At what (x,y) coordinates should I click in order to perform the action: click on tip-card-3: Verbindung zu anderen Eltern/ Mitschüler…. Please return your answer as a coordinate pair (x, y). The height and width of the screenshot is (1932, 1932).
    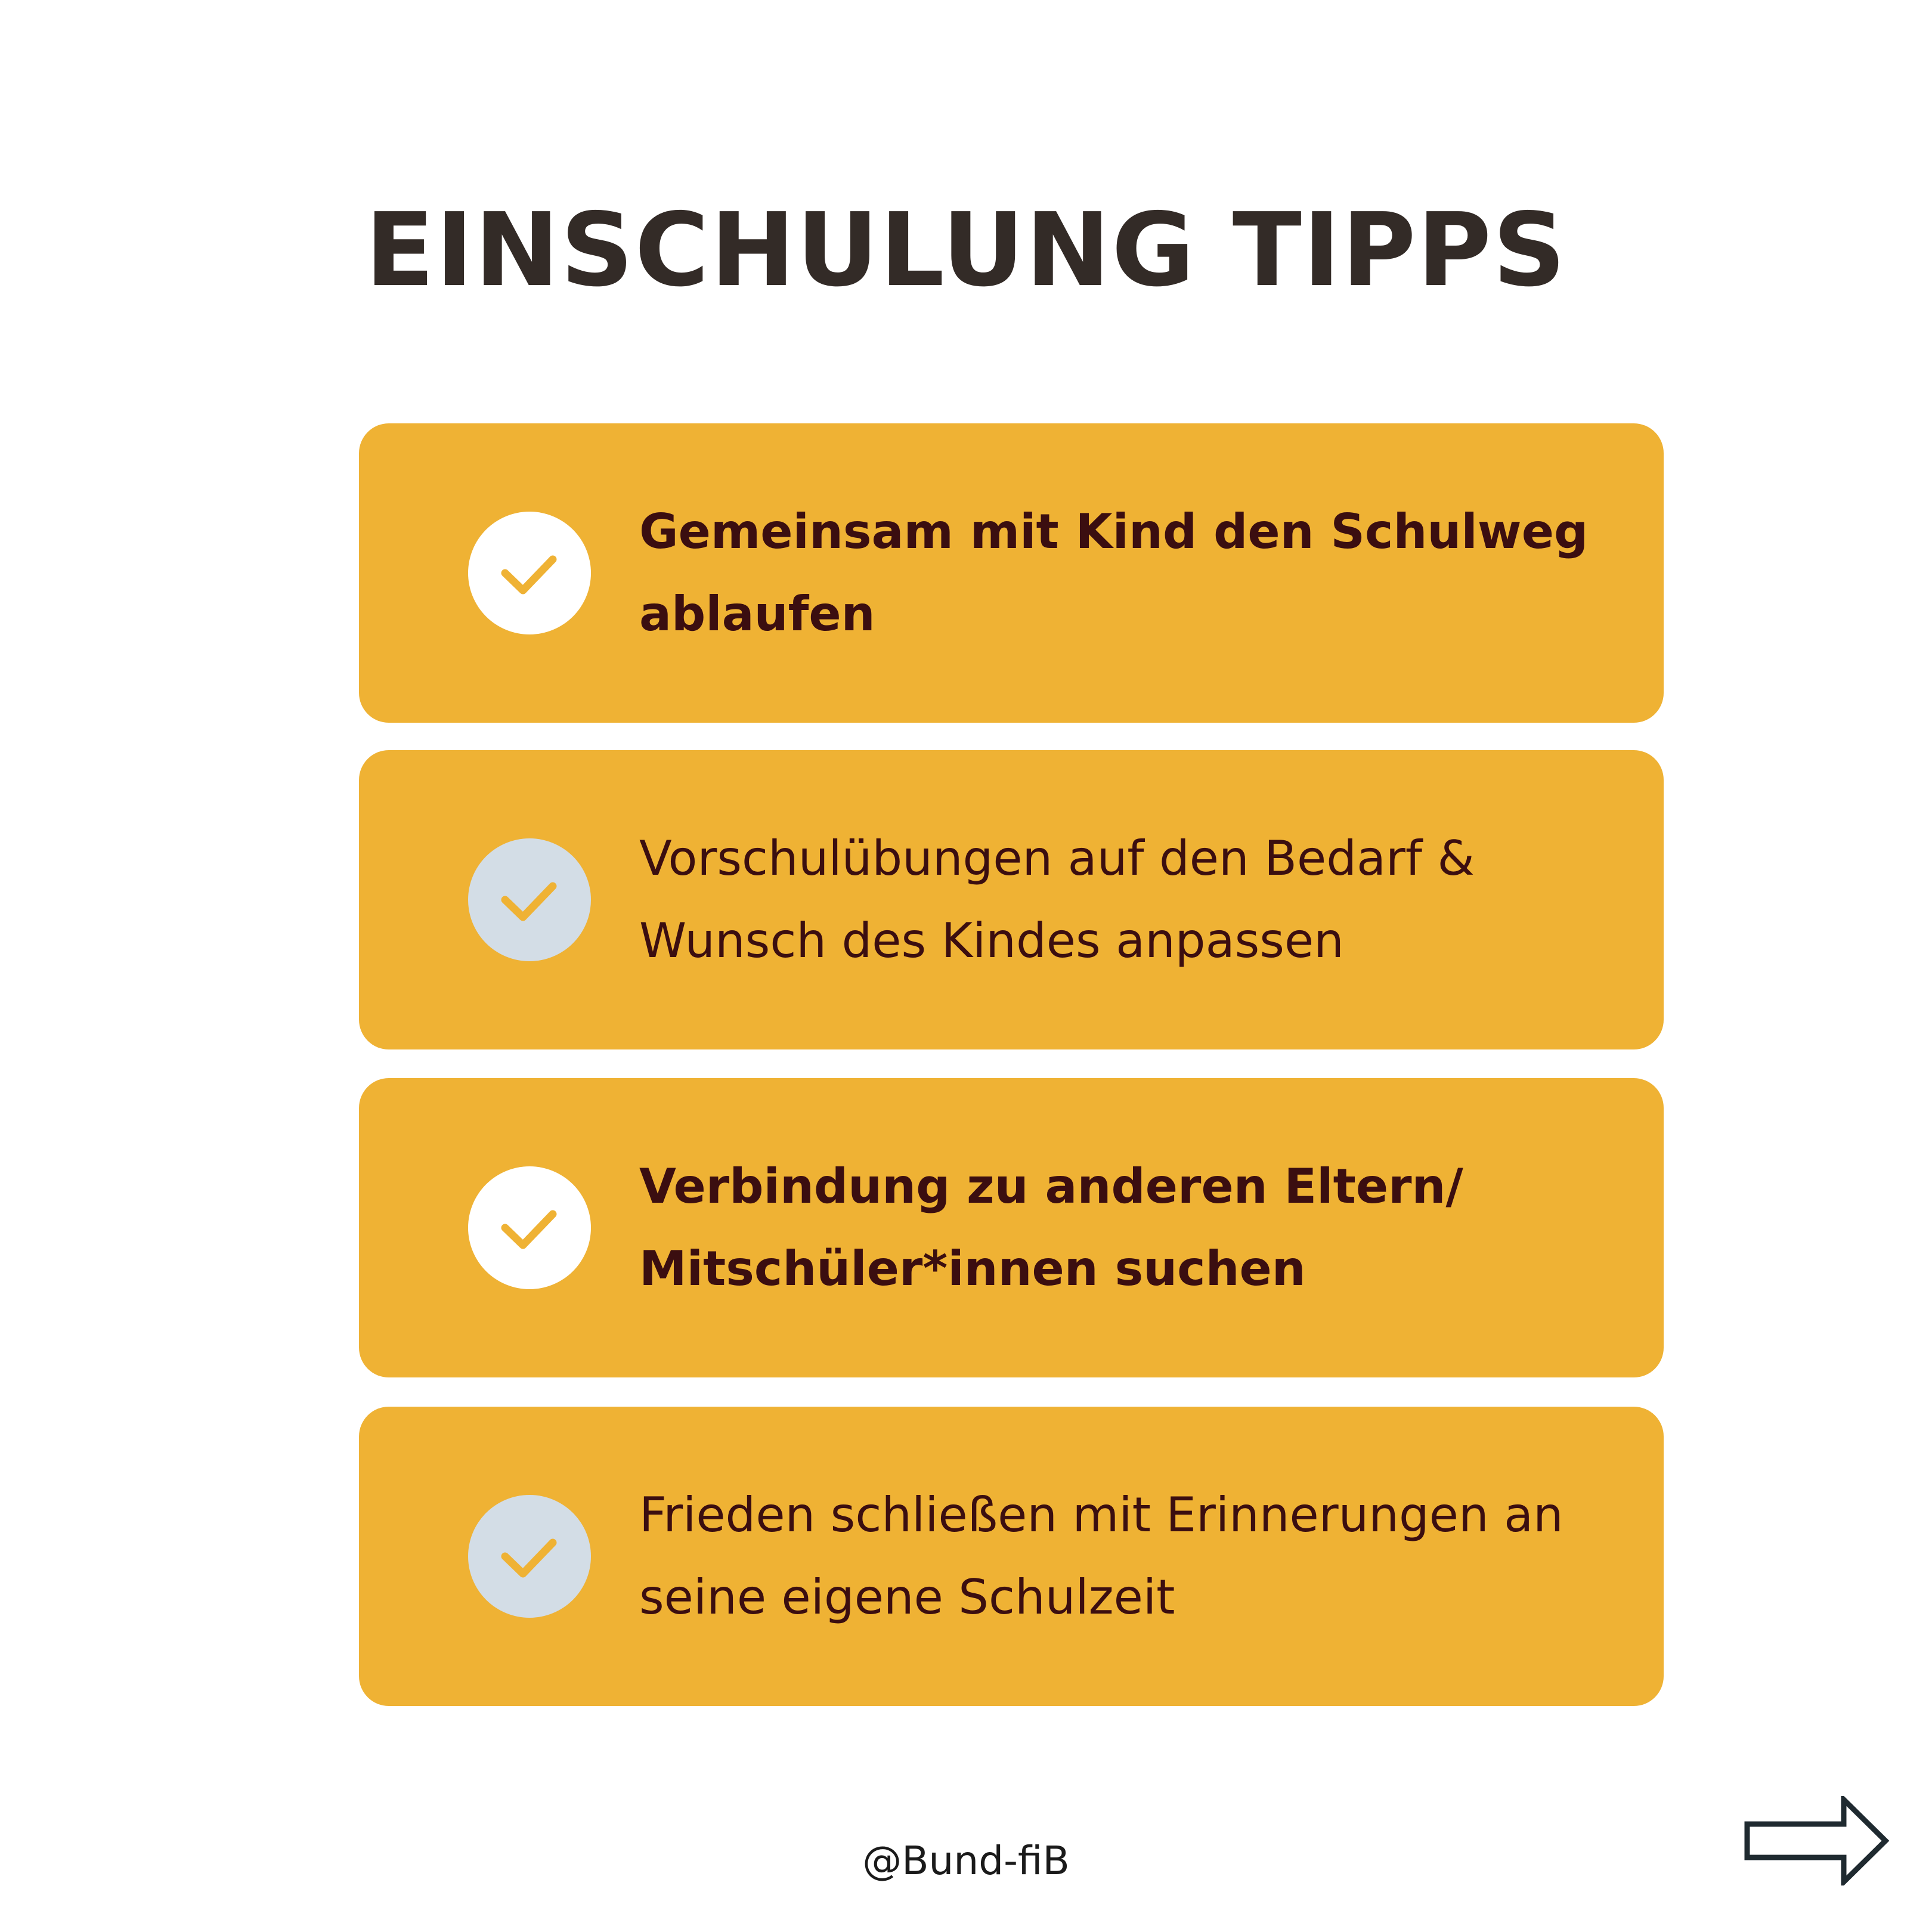
    Looking at the image, I should click on (1012, 1227).